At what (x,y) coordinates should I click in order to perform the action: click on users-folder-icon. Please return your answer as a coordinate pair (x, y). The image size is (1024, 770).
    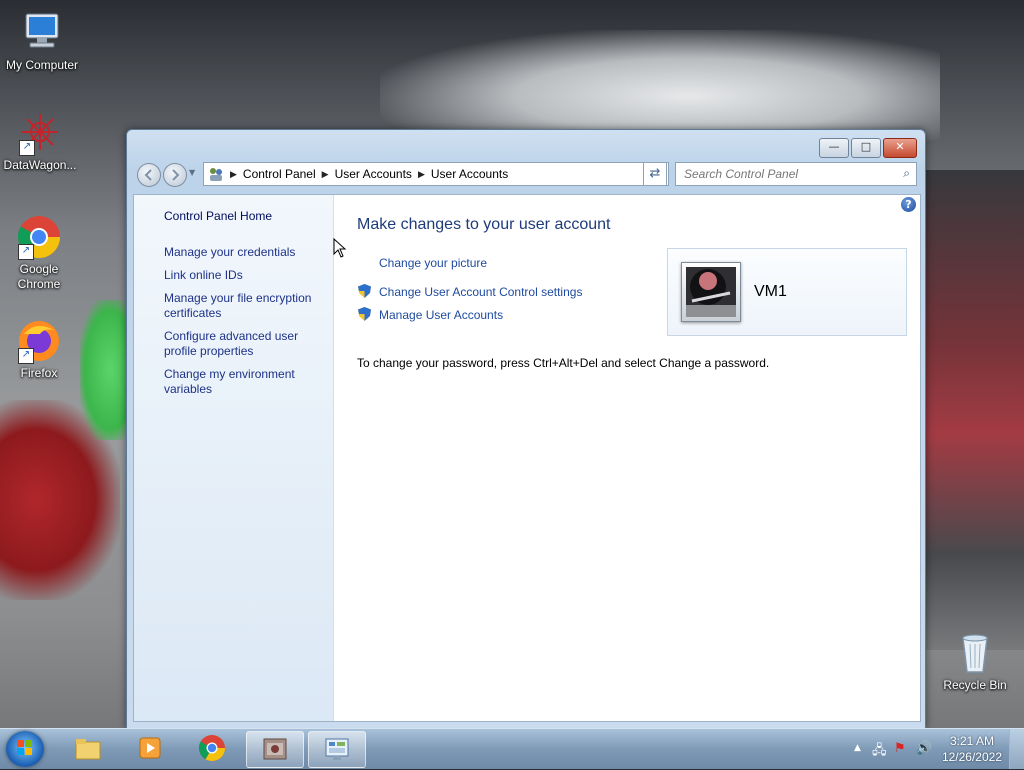
    Looking at the image, I should click on (216, 174).